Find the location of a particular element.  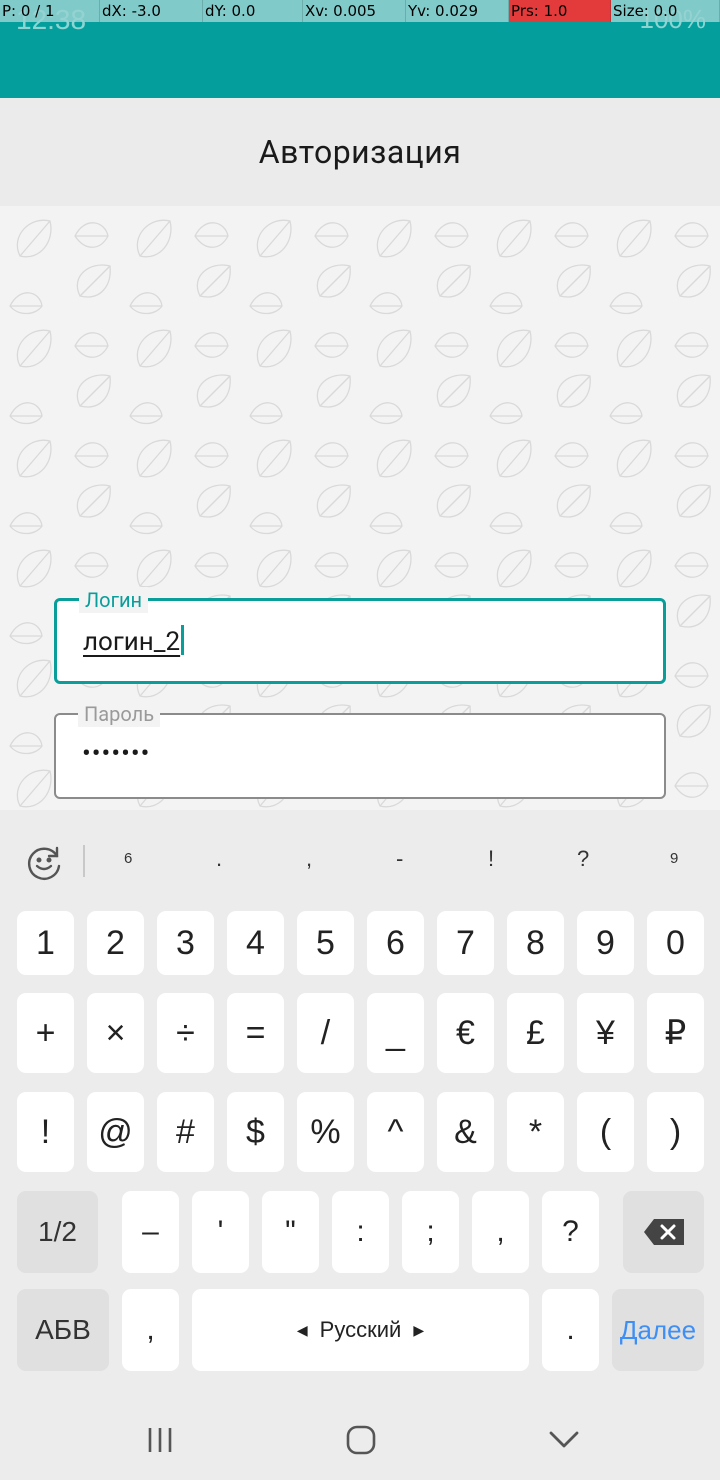

key: × is located at coordinates (115, 1033).